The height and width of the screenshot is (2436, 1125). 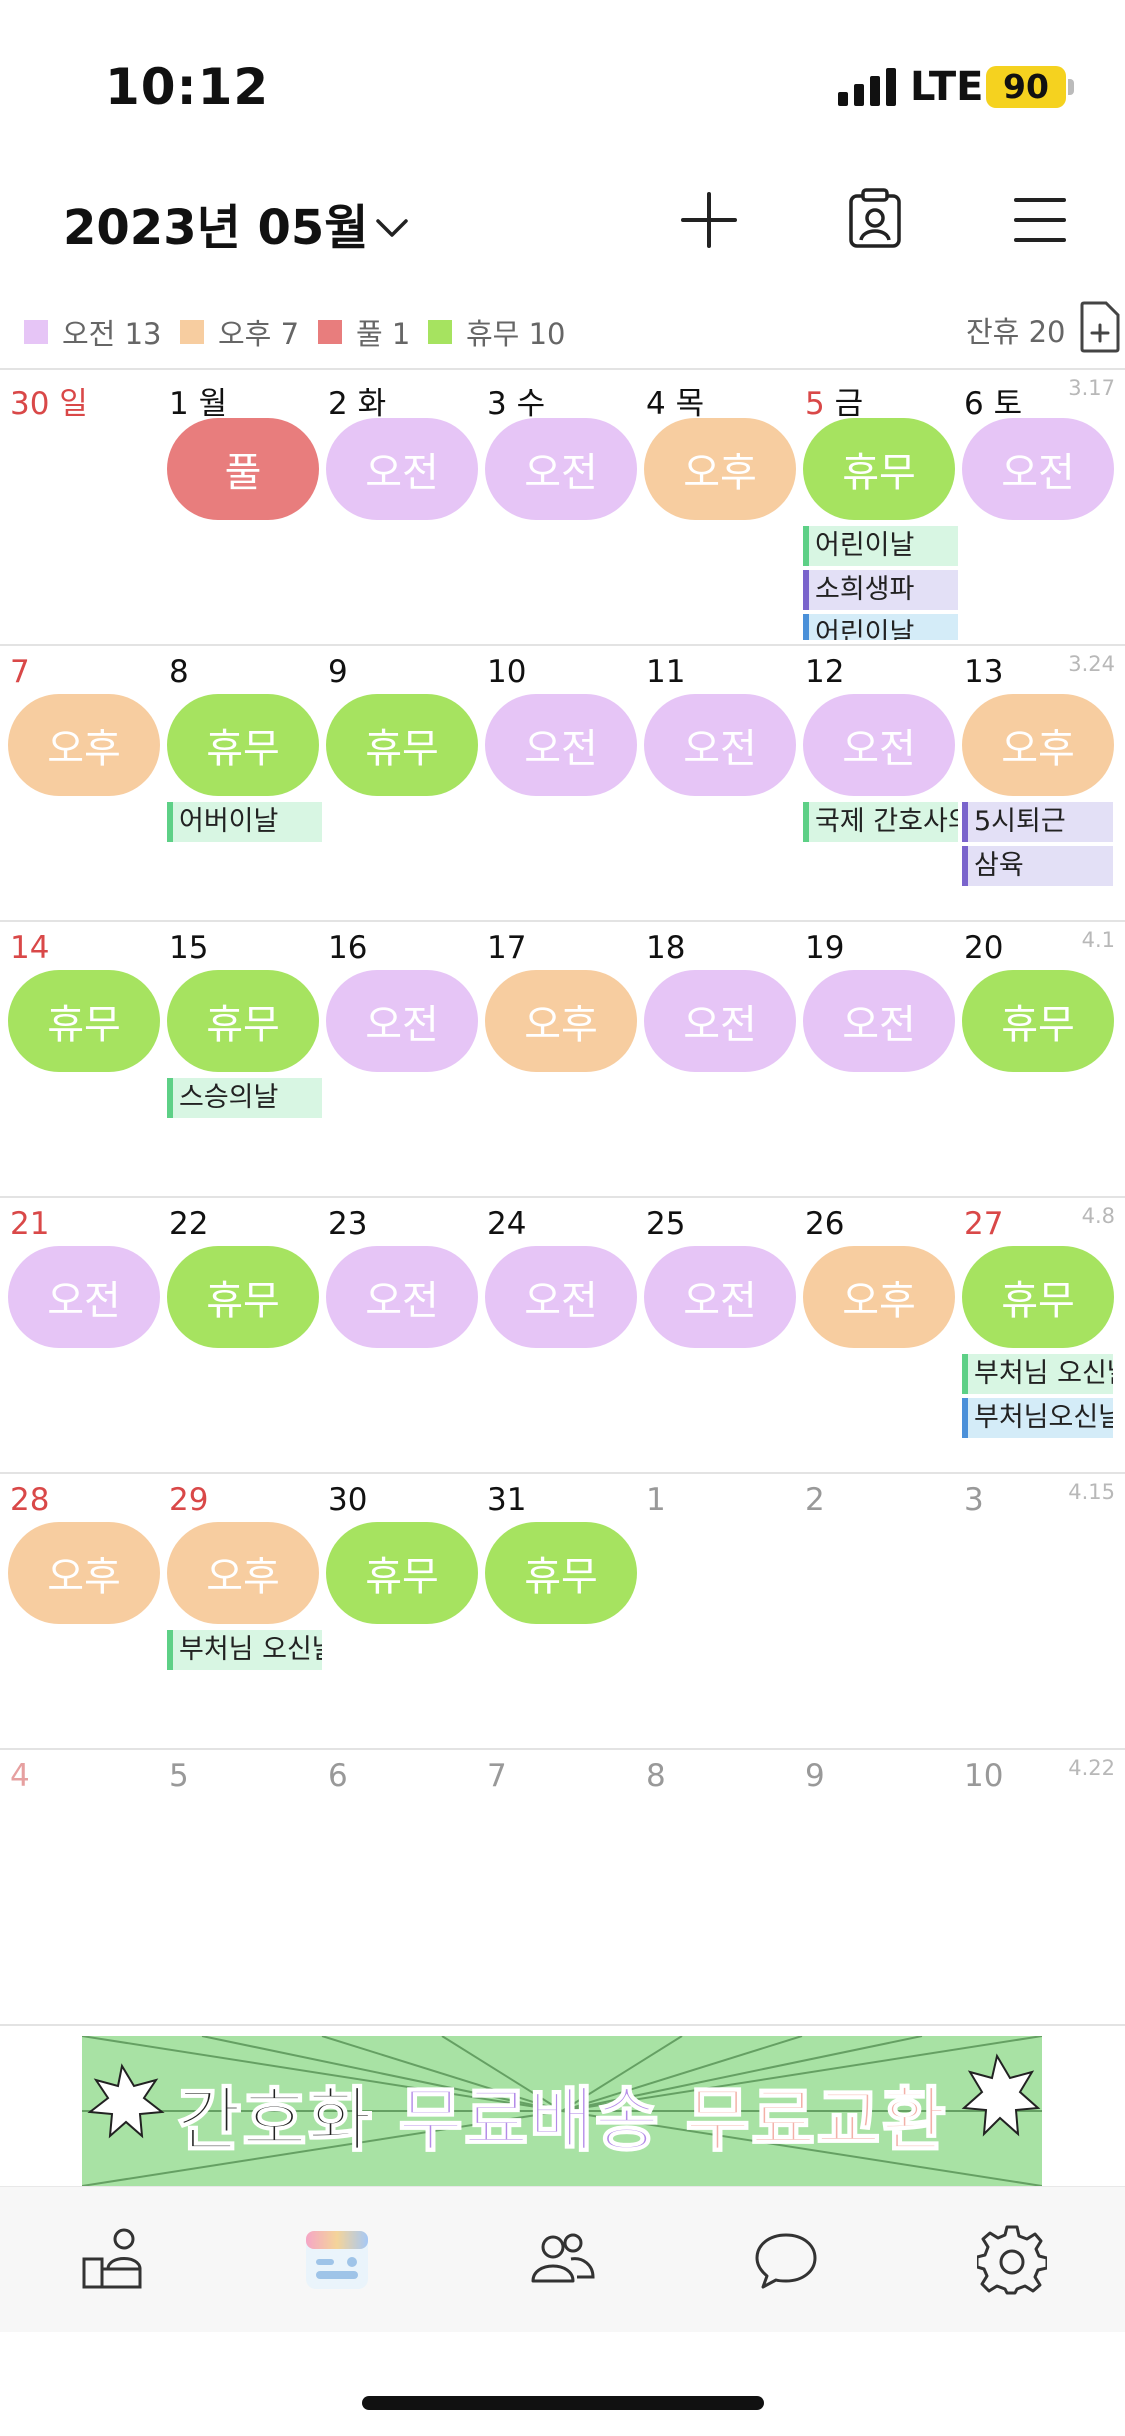 I want to click on calendar-day-cell: 20 휴무, so click(x=1037, y=1059).